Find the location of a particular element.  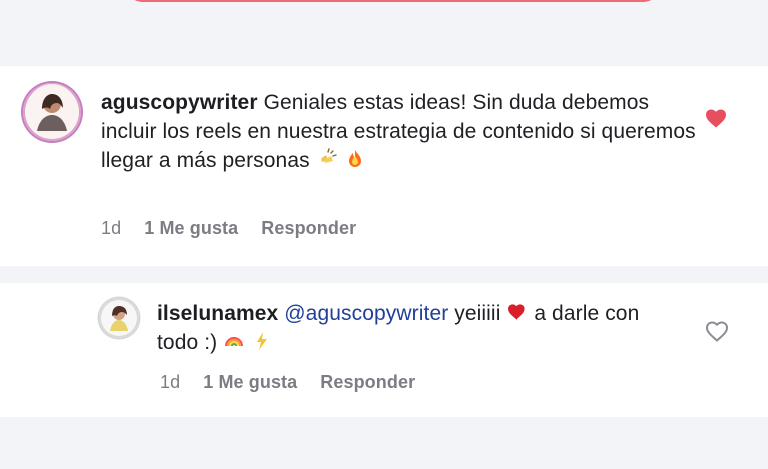

reply-text-before-heart: yeiiiii is located at coordinates (477, 313).